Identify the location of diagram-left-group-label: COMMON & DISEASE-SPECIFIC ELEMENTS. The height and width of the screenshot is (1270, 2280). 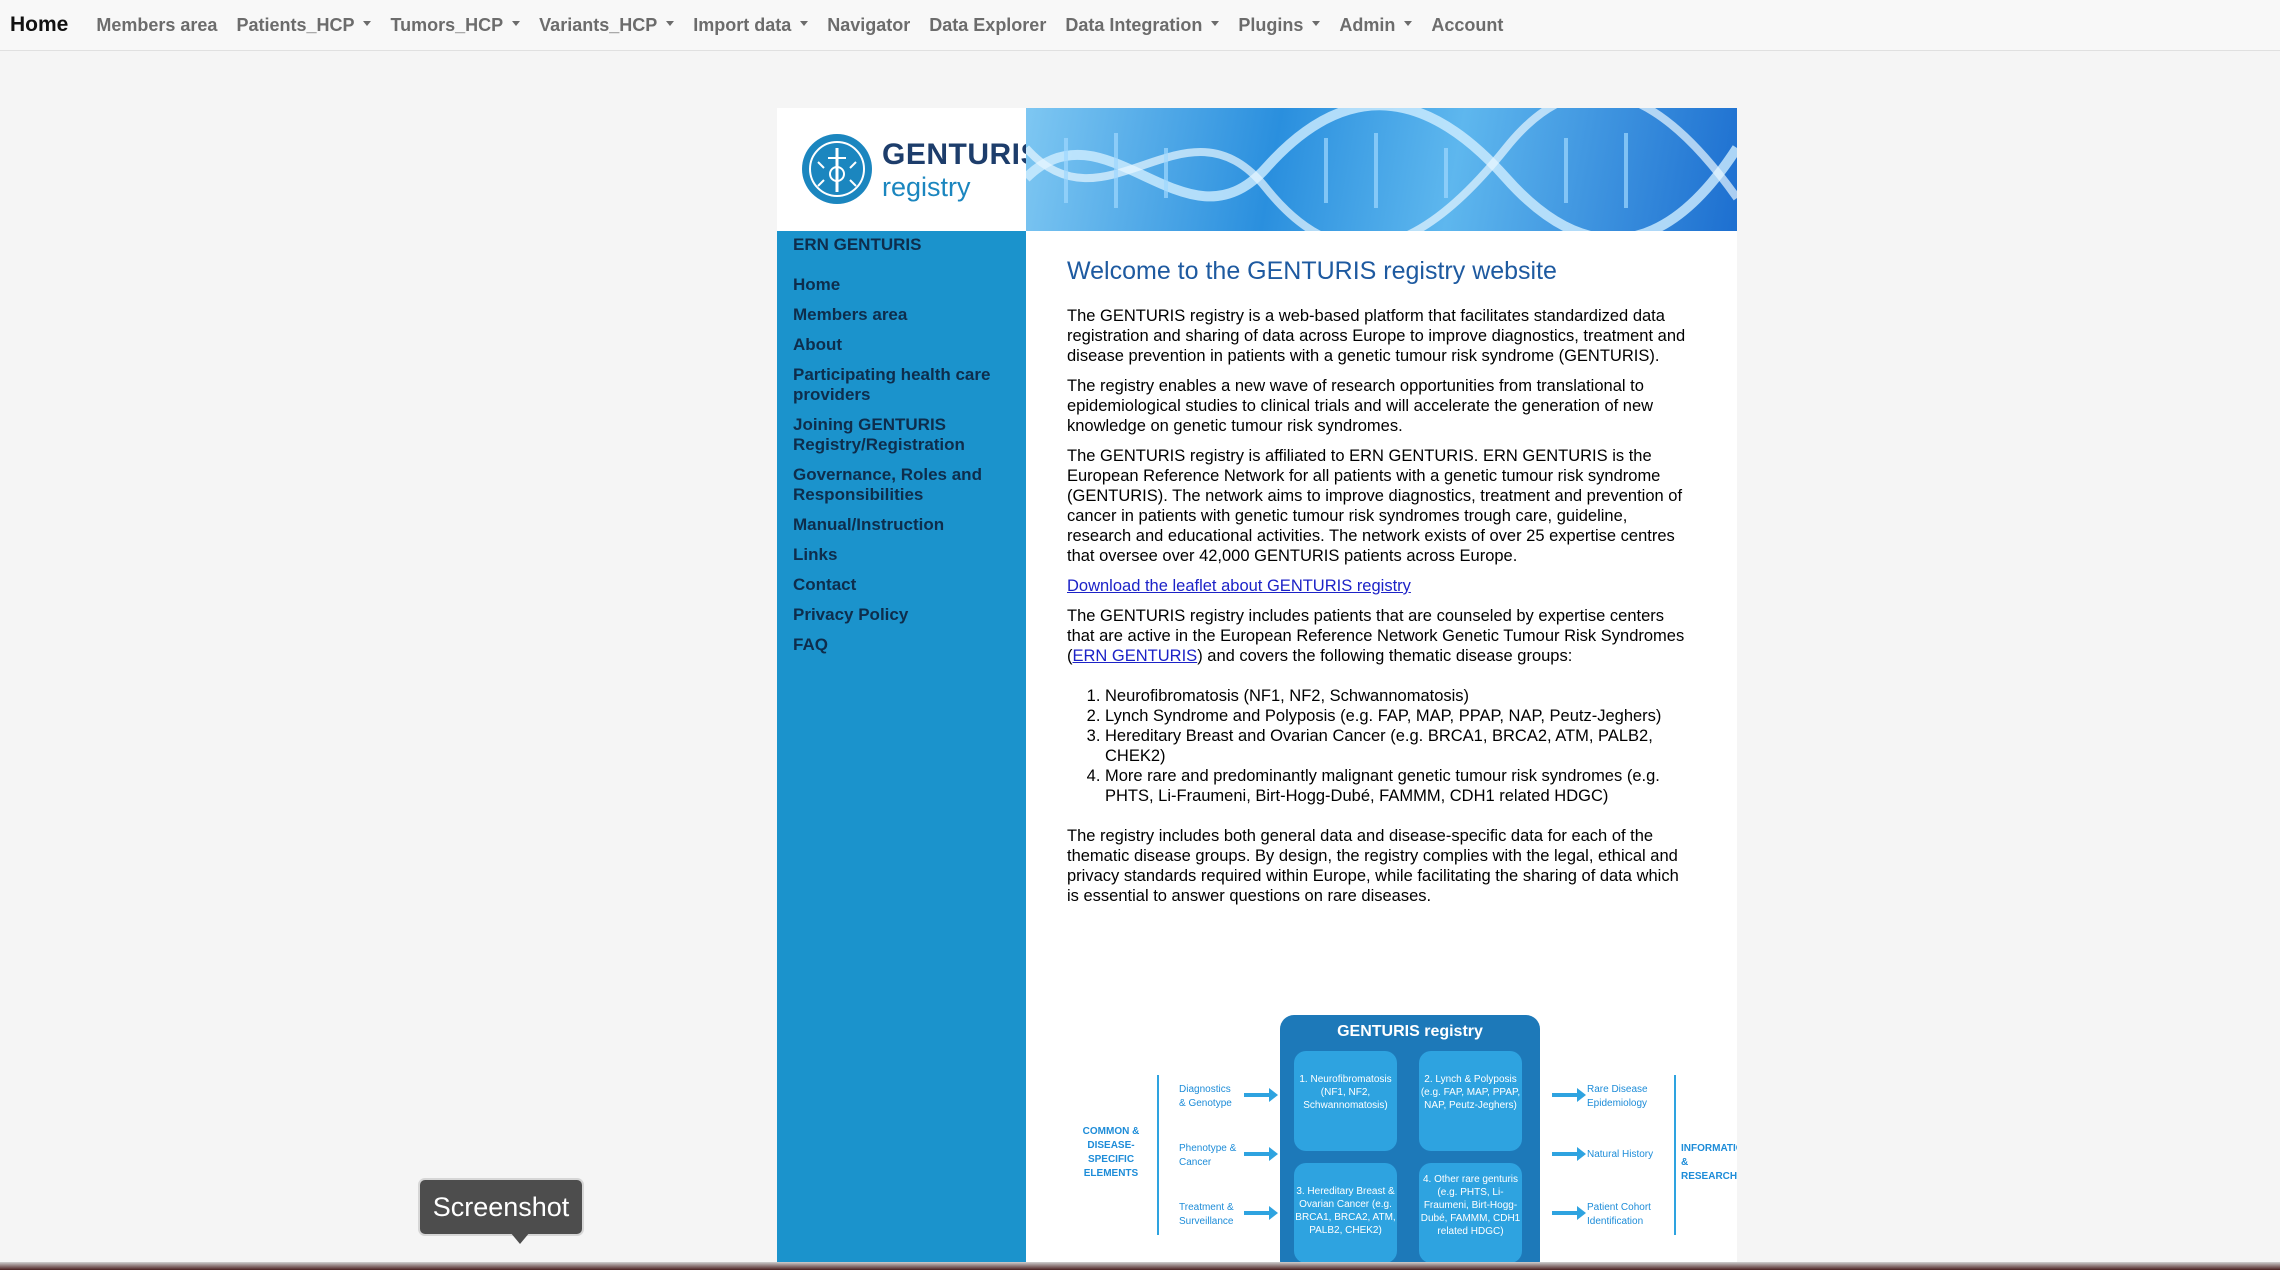
(1111, 1152).